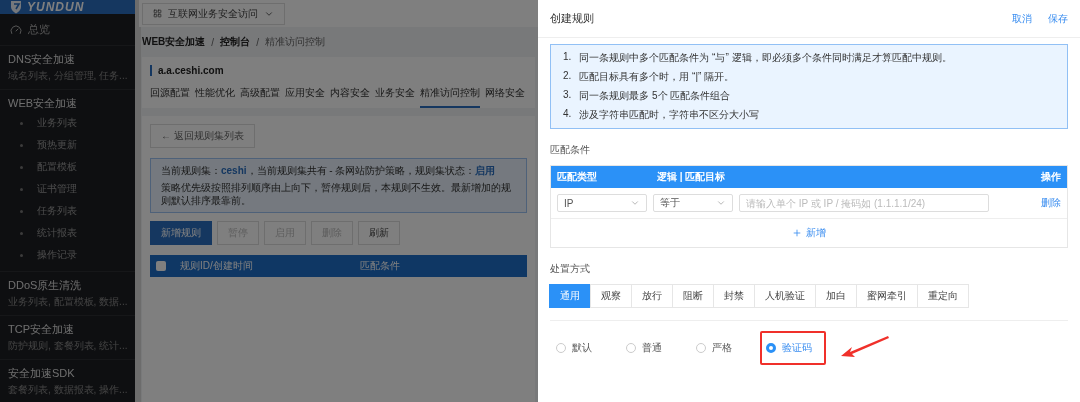 Image resolution: width=1080 pixels, height=402 pixels. Describe the element at coordinates (887, 296) in the screenshot. I see `action-tab: 蜜网牵引` at that location.